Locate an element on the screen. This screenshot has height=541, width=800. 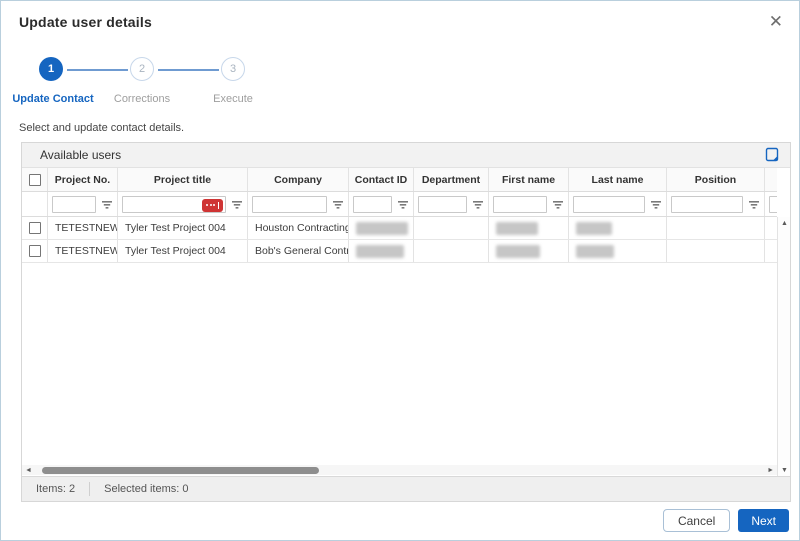
step-3-circle: 3 is located at coordinates (233, 69).